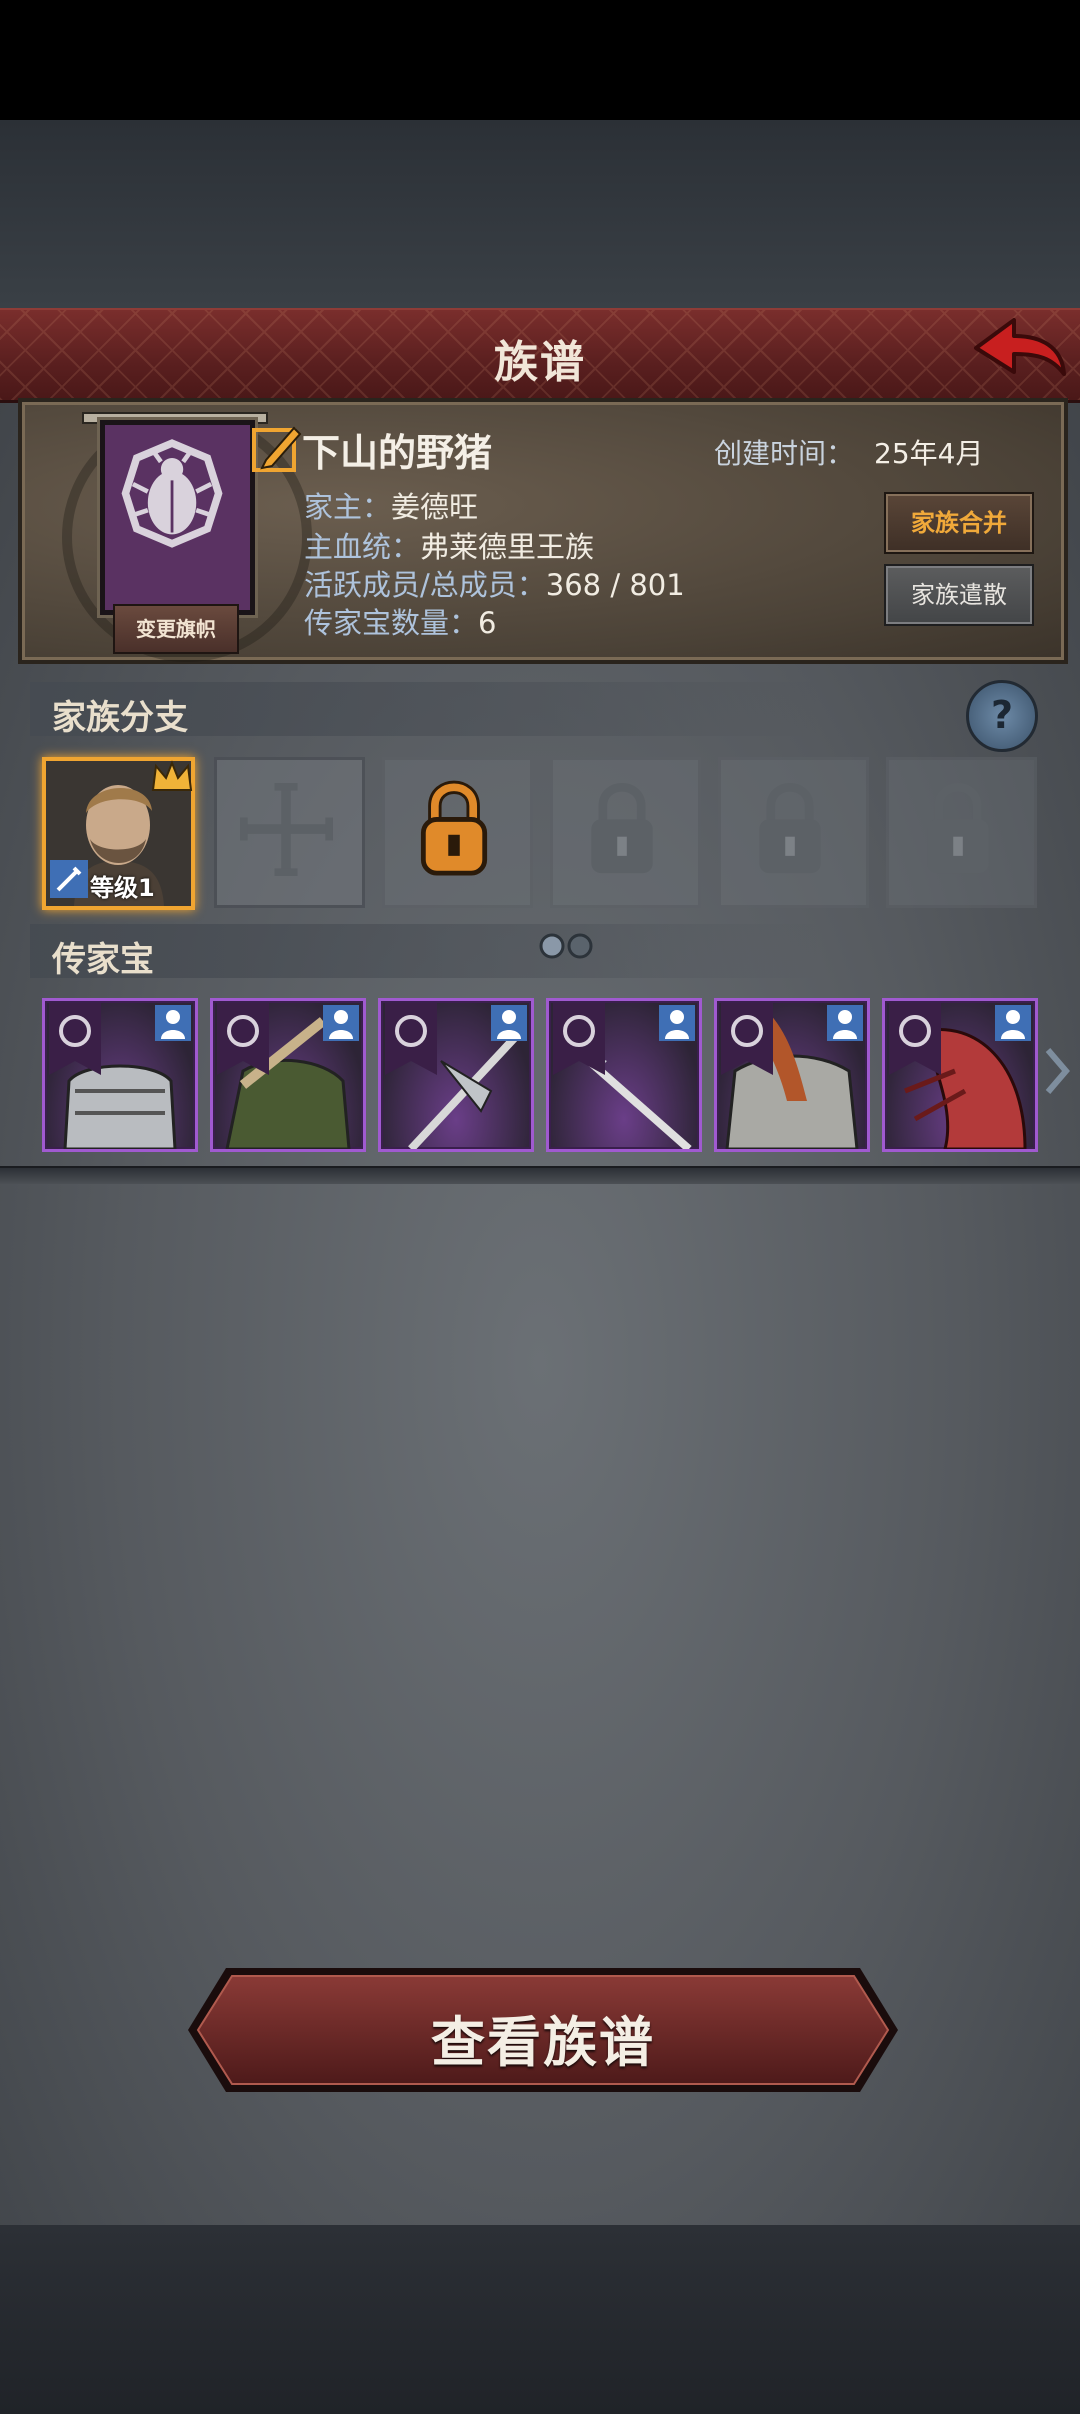  What do you see at coordinates (172, 775) in the screenshot?
I see `crown-icon` at bounding box center [172, 775].